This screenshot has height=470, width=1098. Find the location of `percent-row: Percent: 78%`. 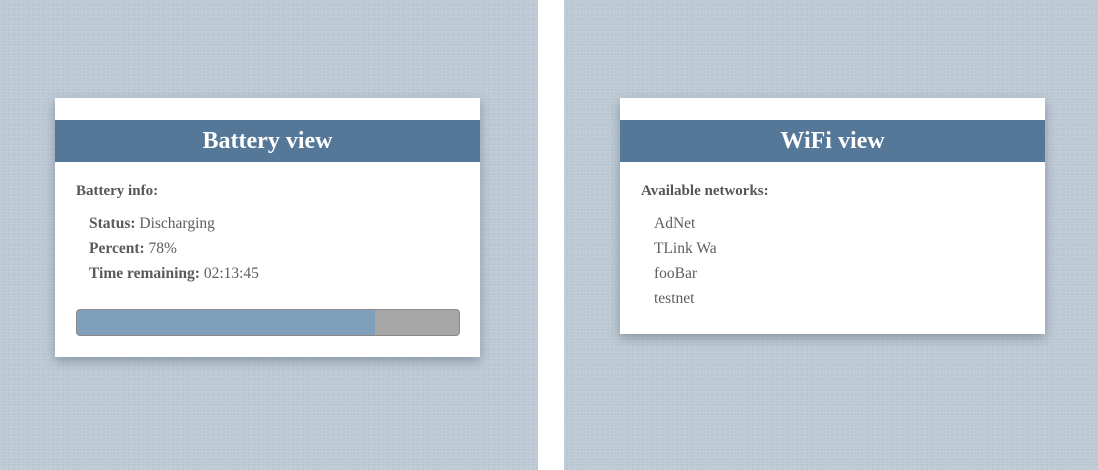

percent-row: Percent: 78% is located at coordinates (174, 251).